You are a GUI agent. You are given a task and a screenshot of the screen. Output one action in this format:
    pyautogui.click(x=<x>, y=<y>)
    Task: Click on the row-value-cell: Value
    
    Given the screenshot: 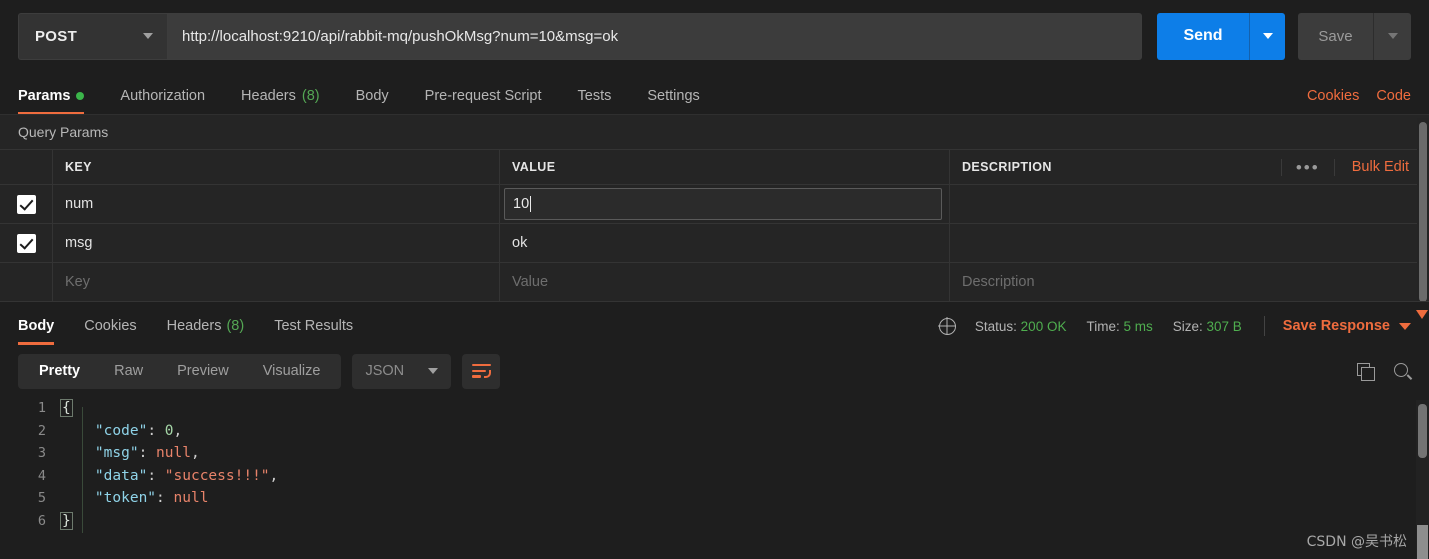 What is the action you would take?
    pyautogui.click(x=725, y=282)
    